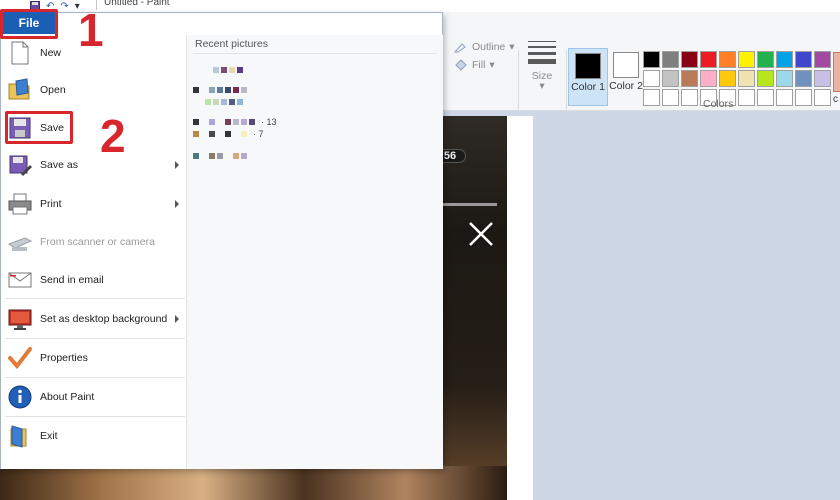 This screenshot has height=500, width=840. What do you see at coordinates (542, 52) in the screenshot?
I see `line-size-icon` at bounding box center [542, 52].